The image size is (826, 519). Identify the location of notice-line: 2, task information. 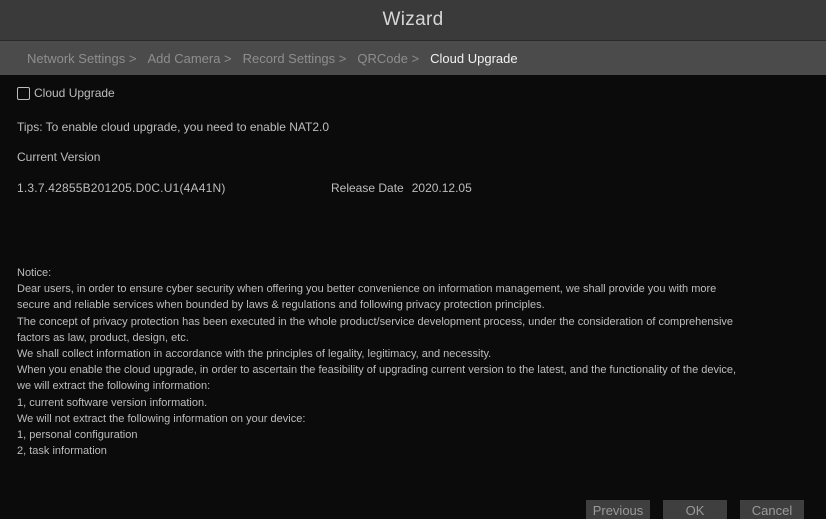
(62, 451).